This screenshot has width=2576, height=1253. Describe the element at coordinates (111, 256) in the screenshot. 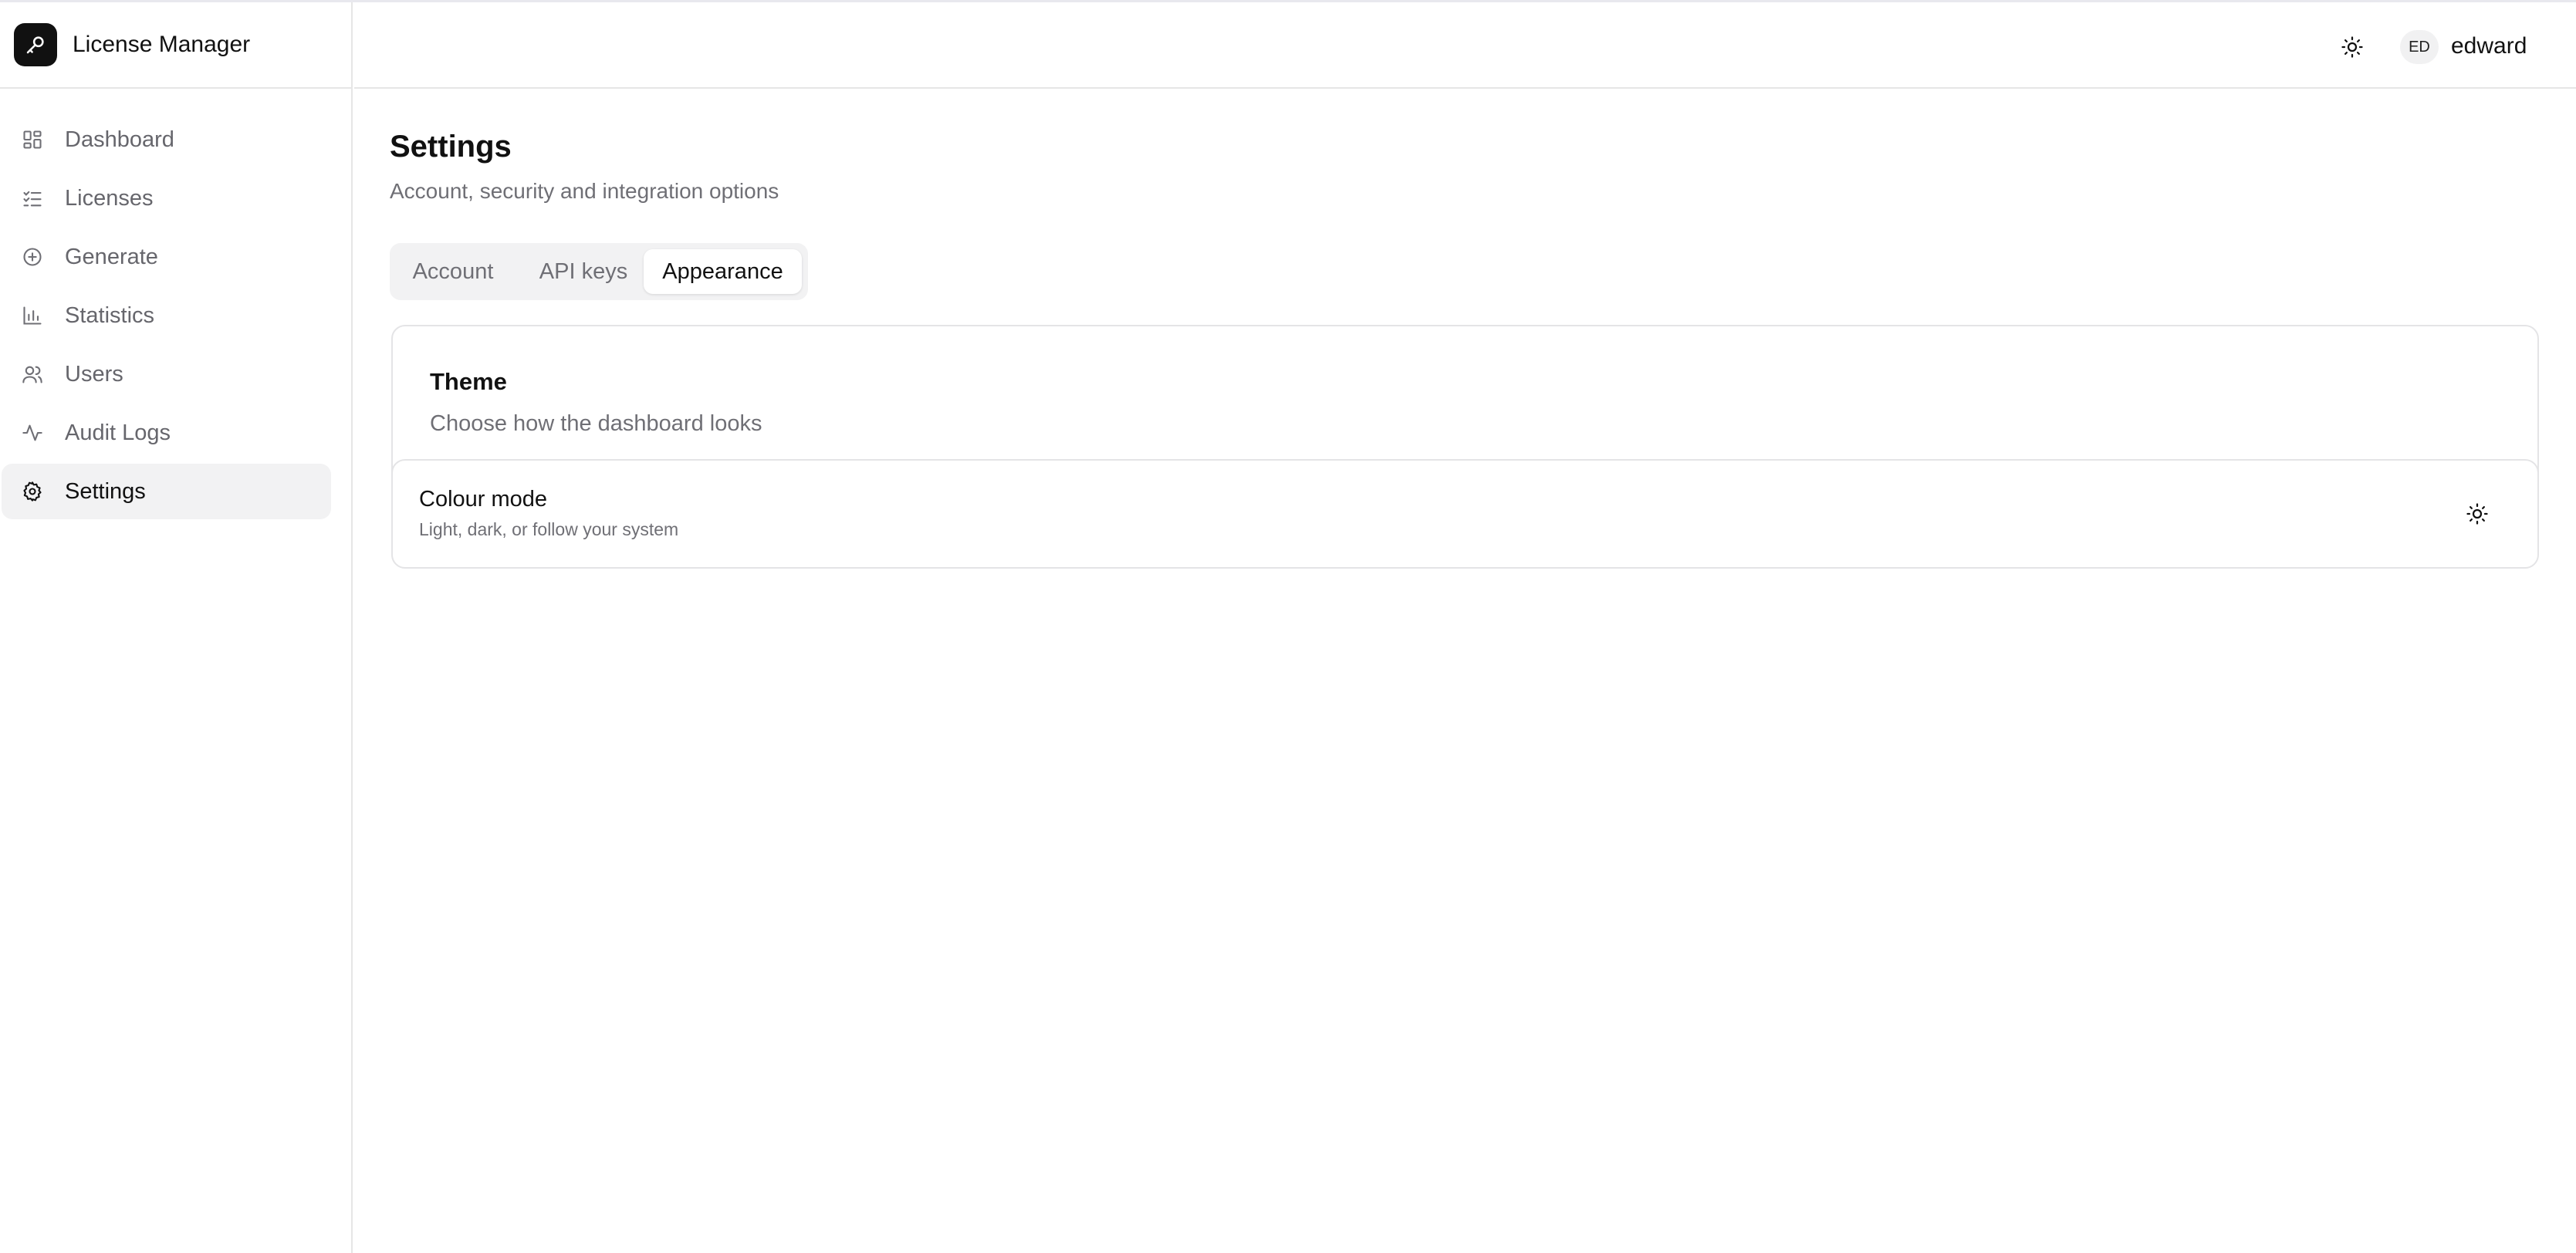

I see `sidebar-item-label: Generate` at that location.